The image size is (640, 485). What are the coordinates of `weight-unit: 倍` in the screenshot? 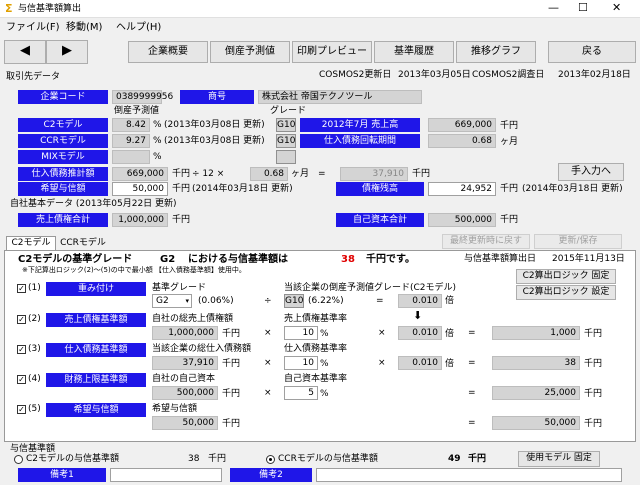 It's located at (450, 301).